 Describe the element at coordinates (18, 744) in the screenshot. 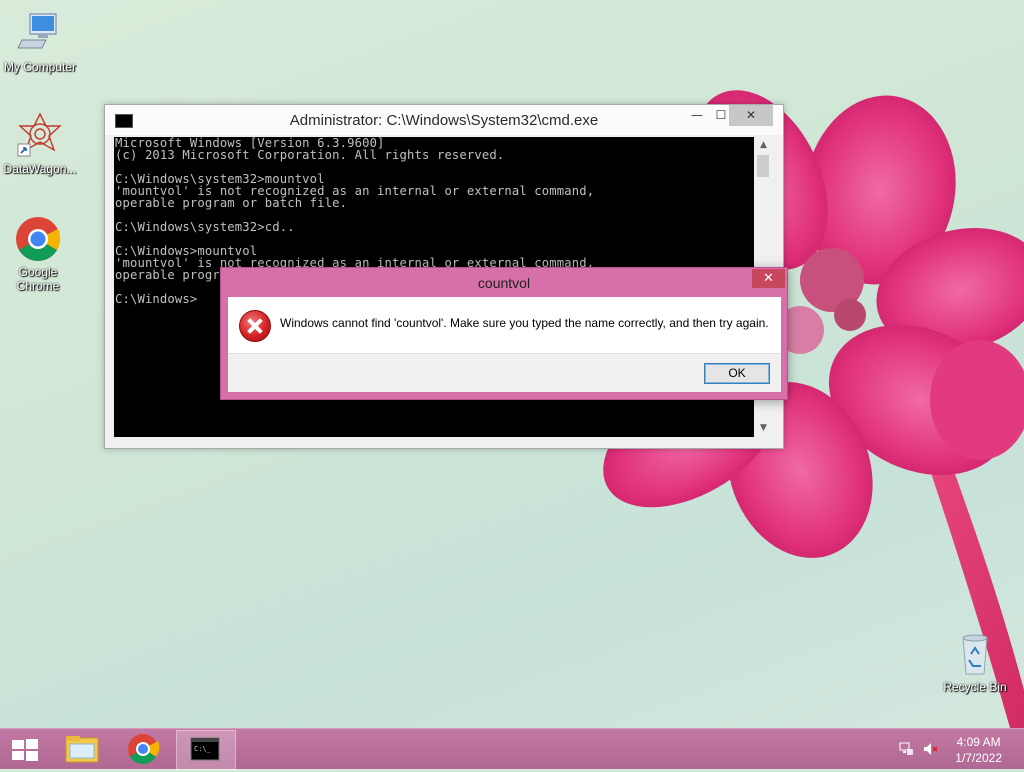

I see `windows-logo-icon` at that location.